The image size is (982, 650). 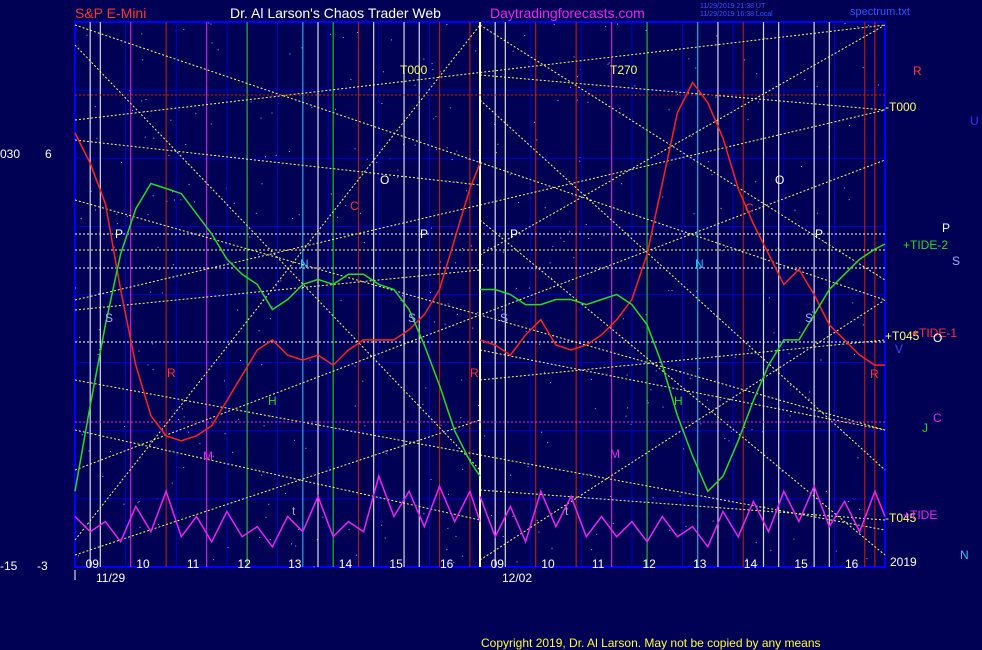 What do you see at coordinates (42, 566) in the screenshot?
I see `left-axis-tick: -3` at bounding box center [42, 566].